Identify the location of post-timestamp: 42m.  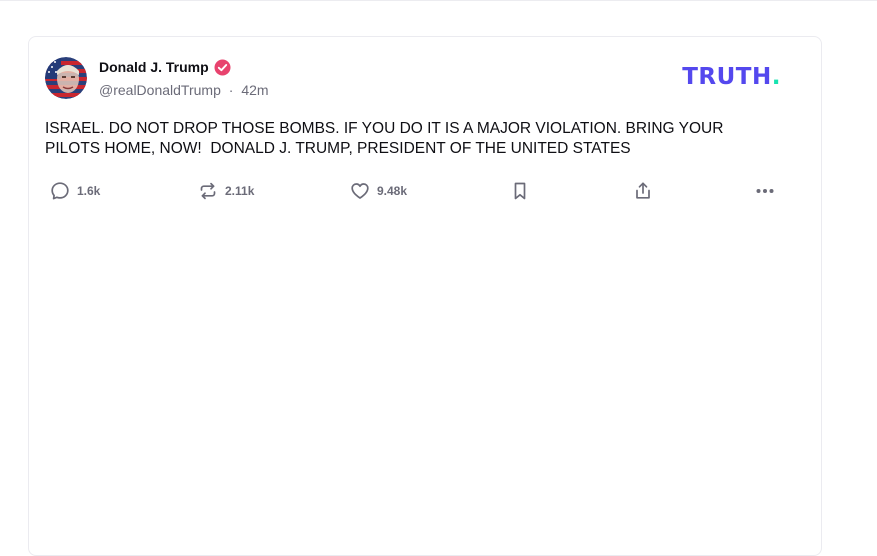
(254, 90).